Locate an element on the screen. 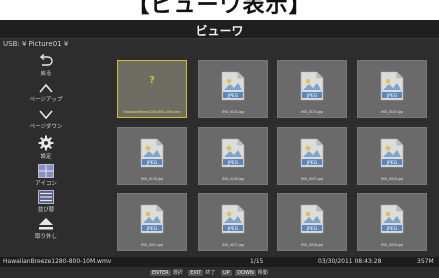  sidebar-item-label: ページアップ is located at coordinates (46, 100).